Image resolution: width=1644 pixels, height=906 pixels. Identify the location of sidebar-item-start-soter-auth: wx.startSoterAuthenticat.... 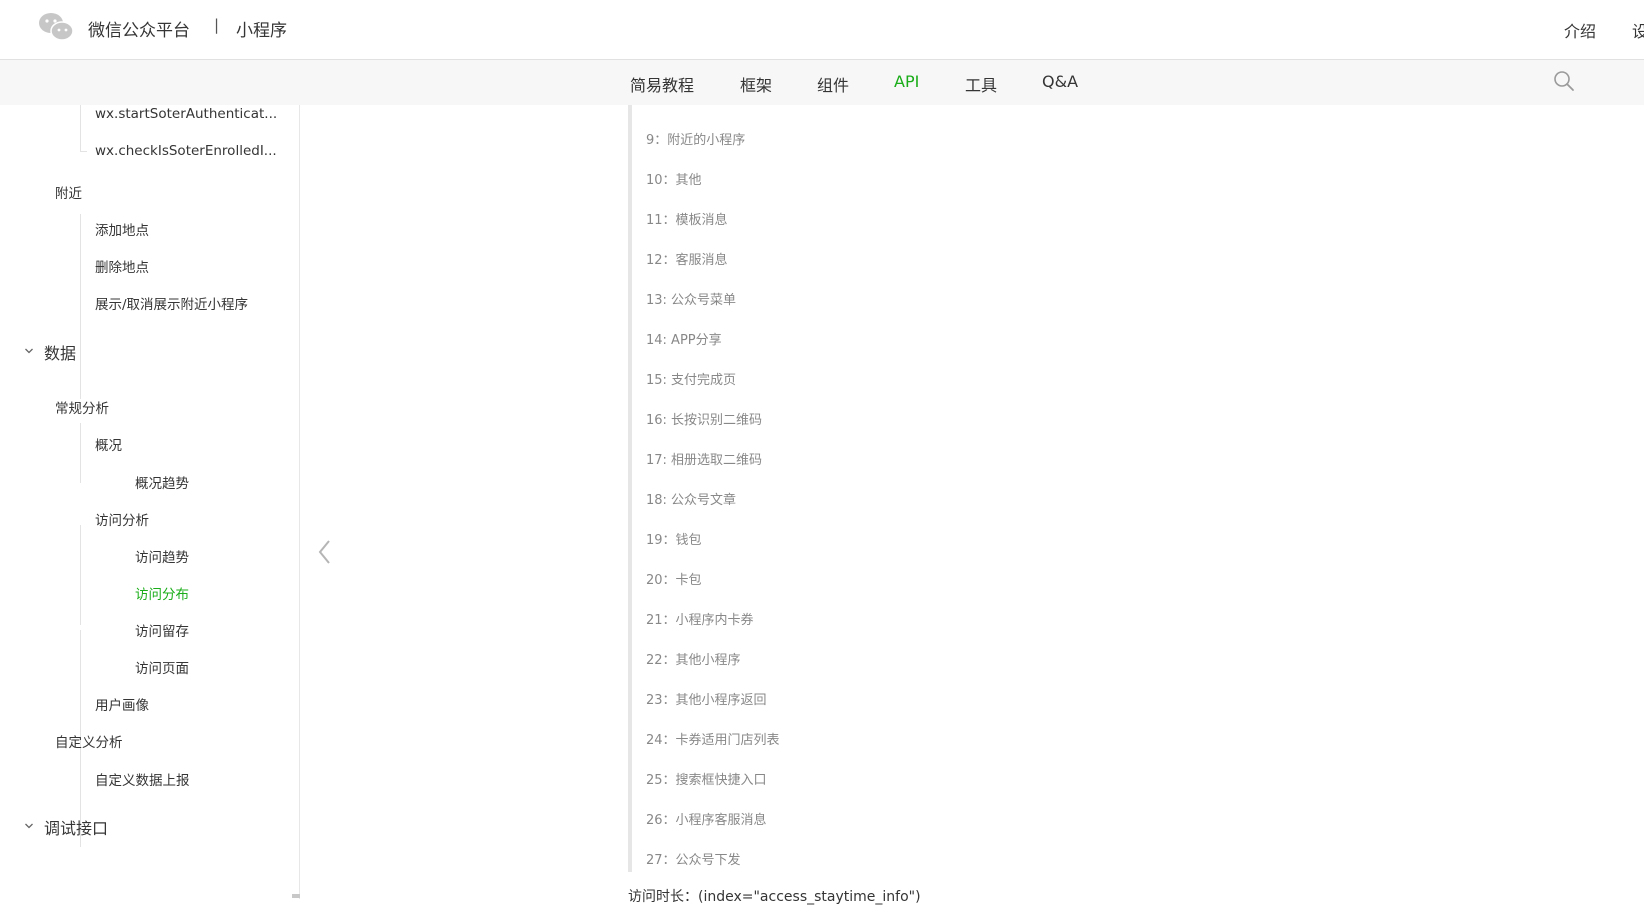
(186, 114).